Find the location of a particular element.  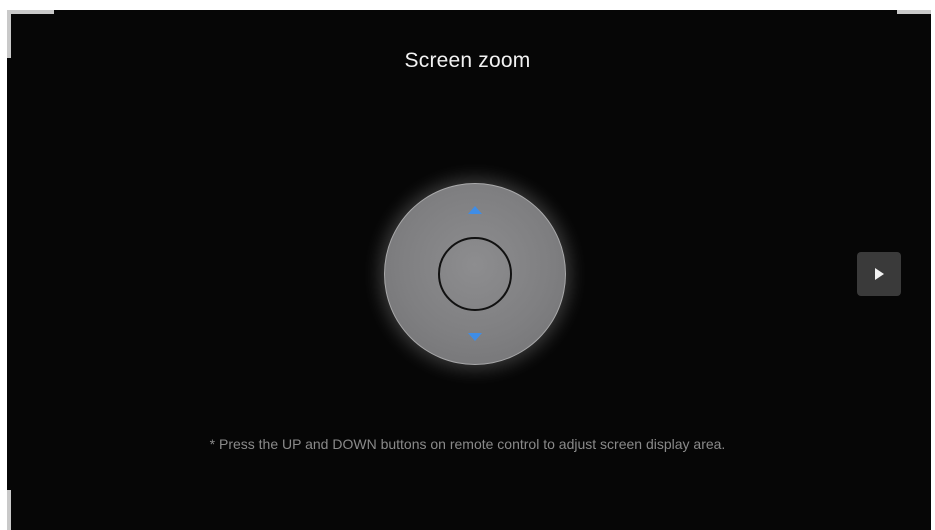

page-title: Screen zoom is located at coordinates (467, 60).